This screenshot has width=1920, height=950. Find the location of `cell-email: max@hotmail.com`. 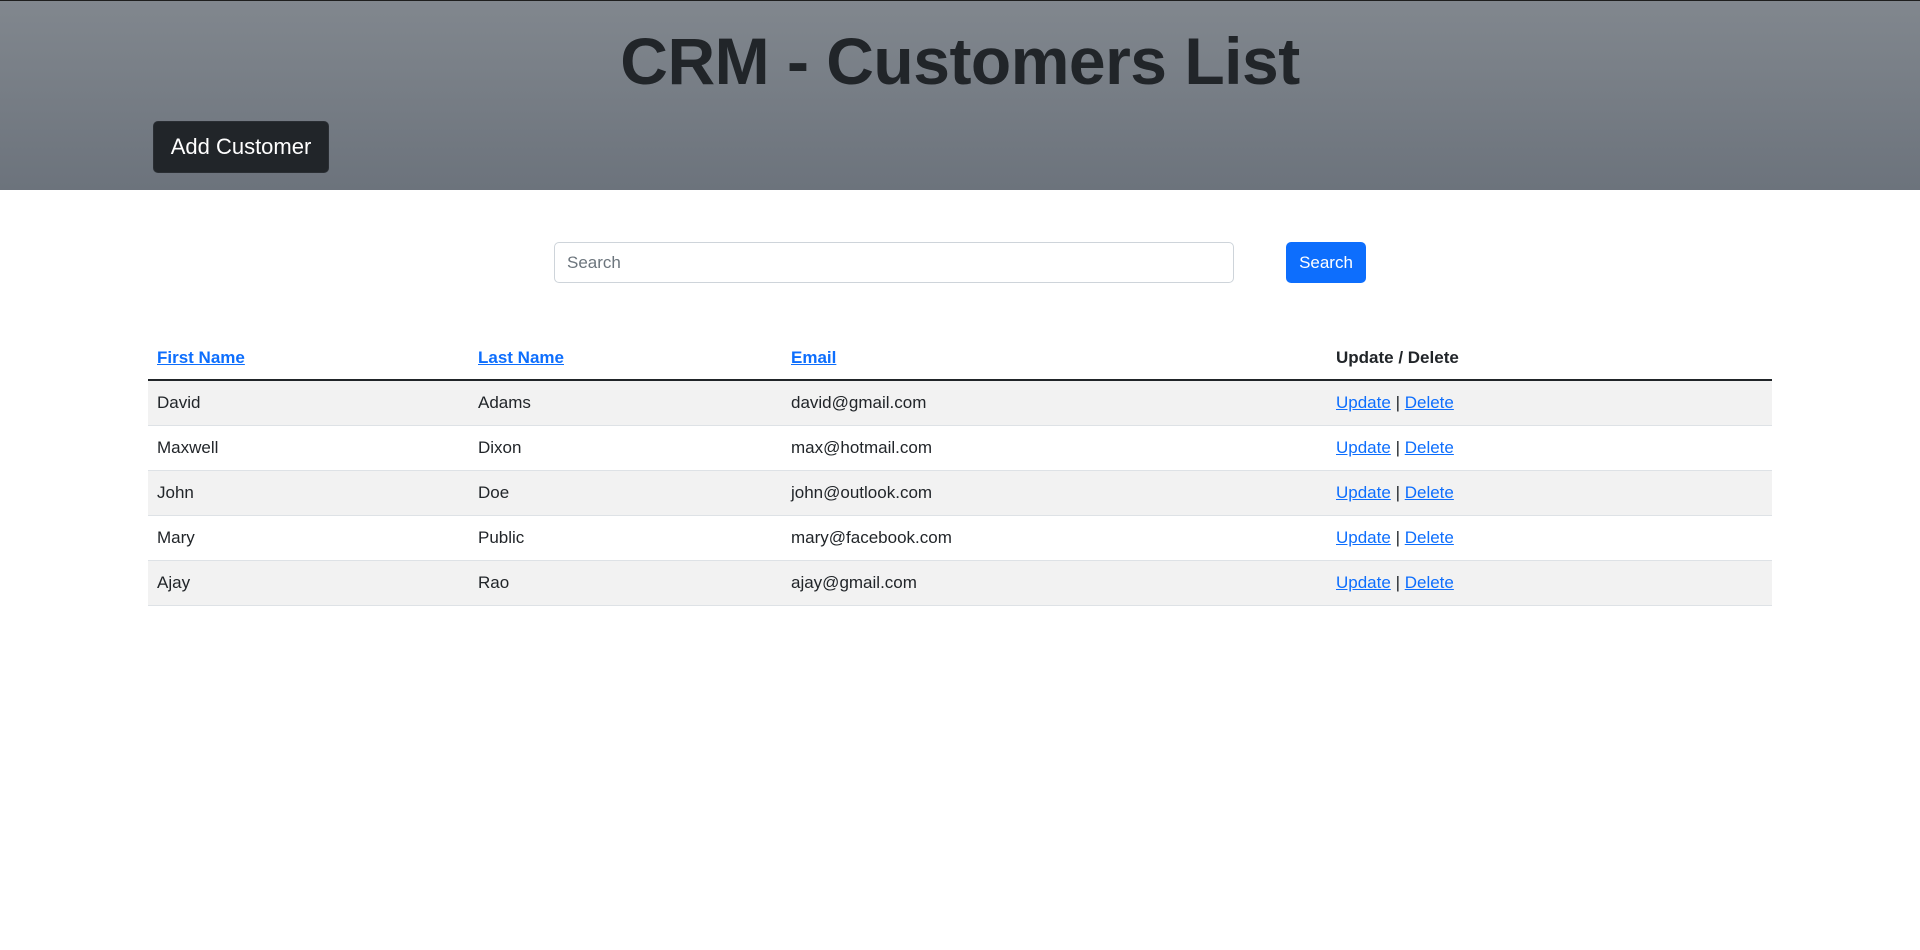

cell-email: max@hotmail.com is located at coordinates (1054, 448).